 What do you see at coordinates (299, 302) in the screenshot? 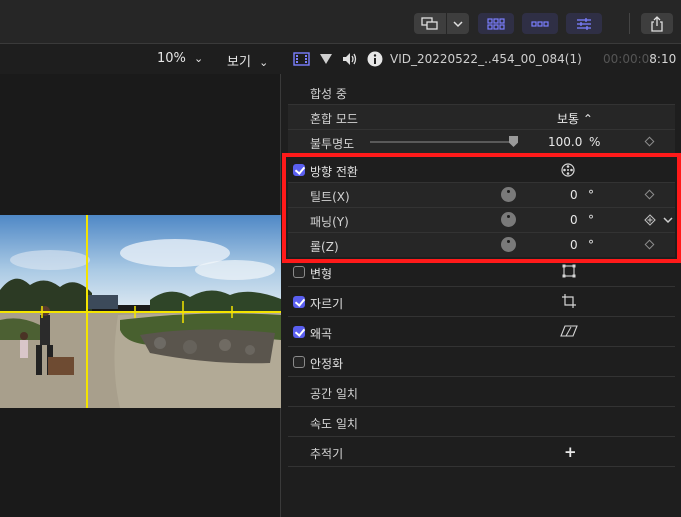
I see `crop-checkbox` at bounding box center [299, 302].